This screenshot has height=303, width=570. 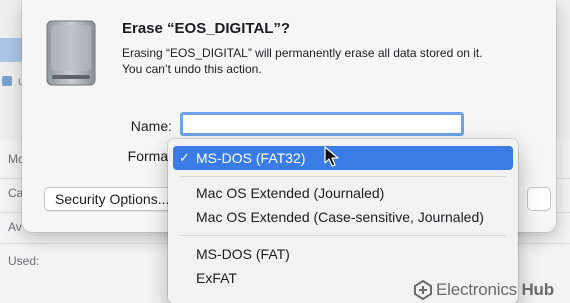 What do you see at coordinates (7, 81) in the screenshot?
I see `sidebar-volume-icon` at bounding box center [7, 81].